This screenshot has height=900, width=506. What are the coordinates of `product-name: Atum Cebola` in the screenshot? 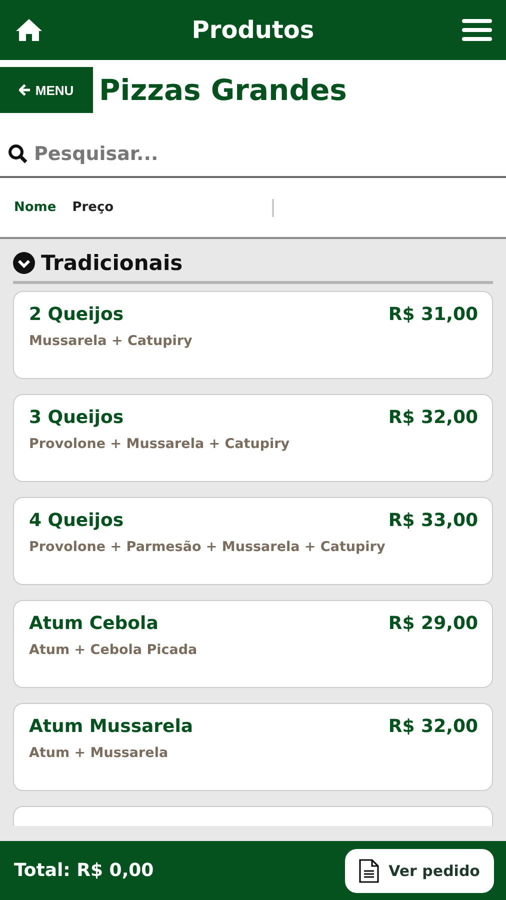 It's located at (94, 623).